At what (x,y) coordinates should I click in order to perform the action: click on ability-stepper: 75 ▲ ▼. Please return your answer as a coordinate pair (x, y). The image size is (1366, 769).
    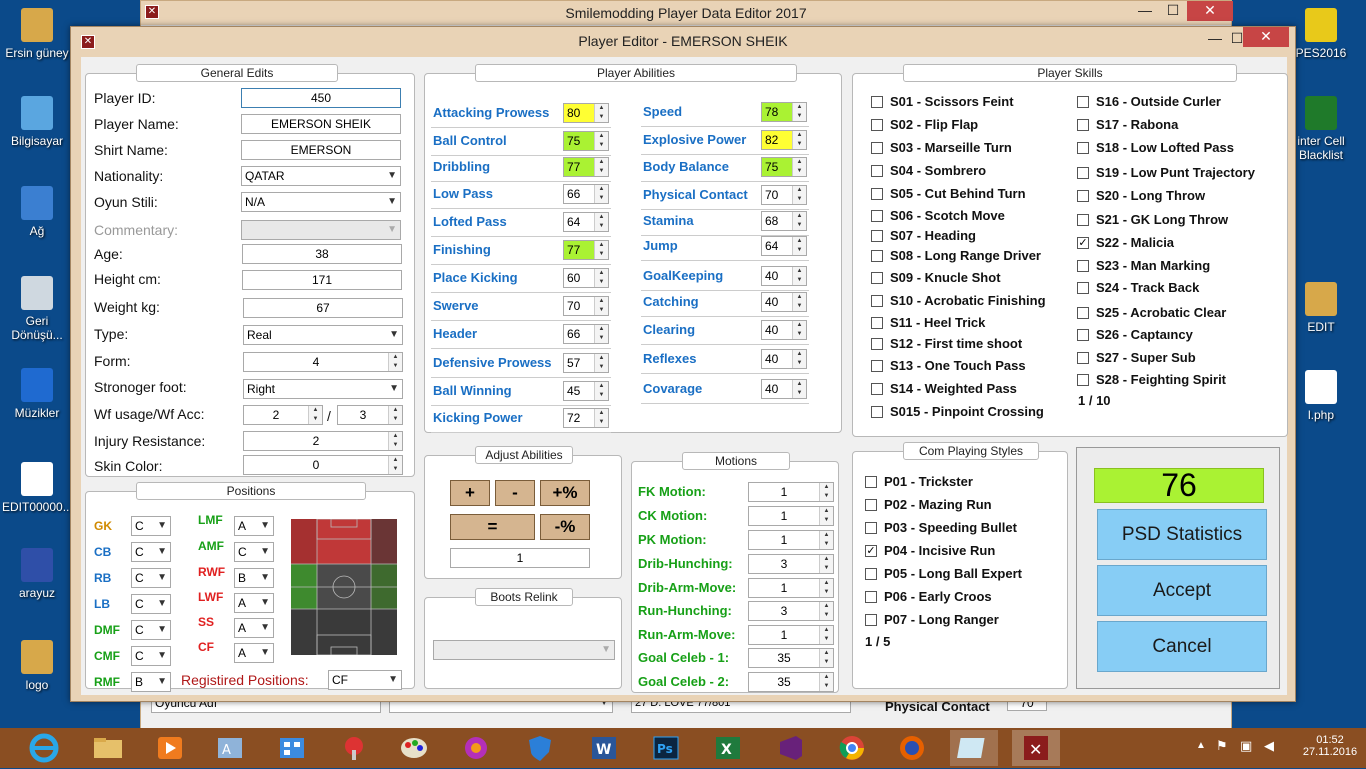
    Looking at the image, I should click on (784, 167).